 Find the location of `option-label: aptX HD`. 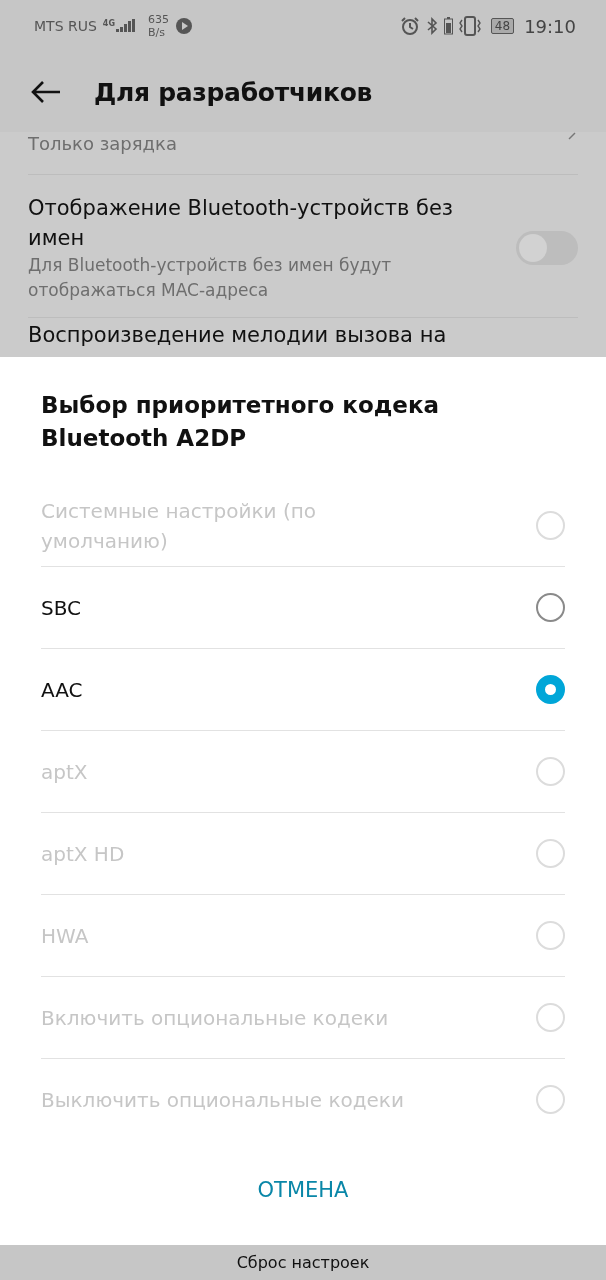

option-label: aptX HD is located at coordinates (83, 854).